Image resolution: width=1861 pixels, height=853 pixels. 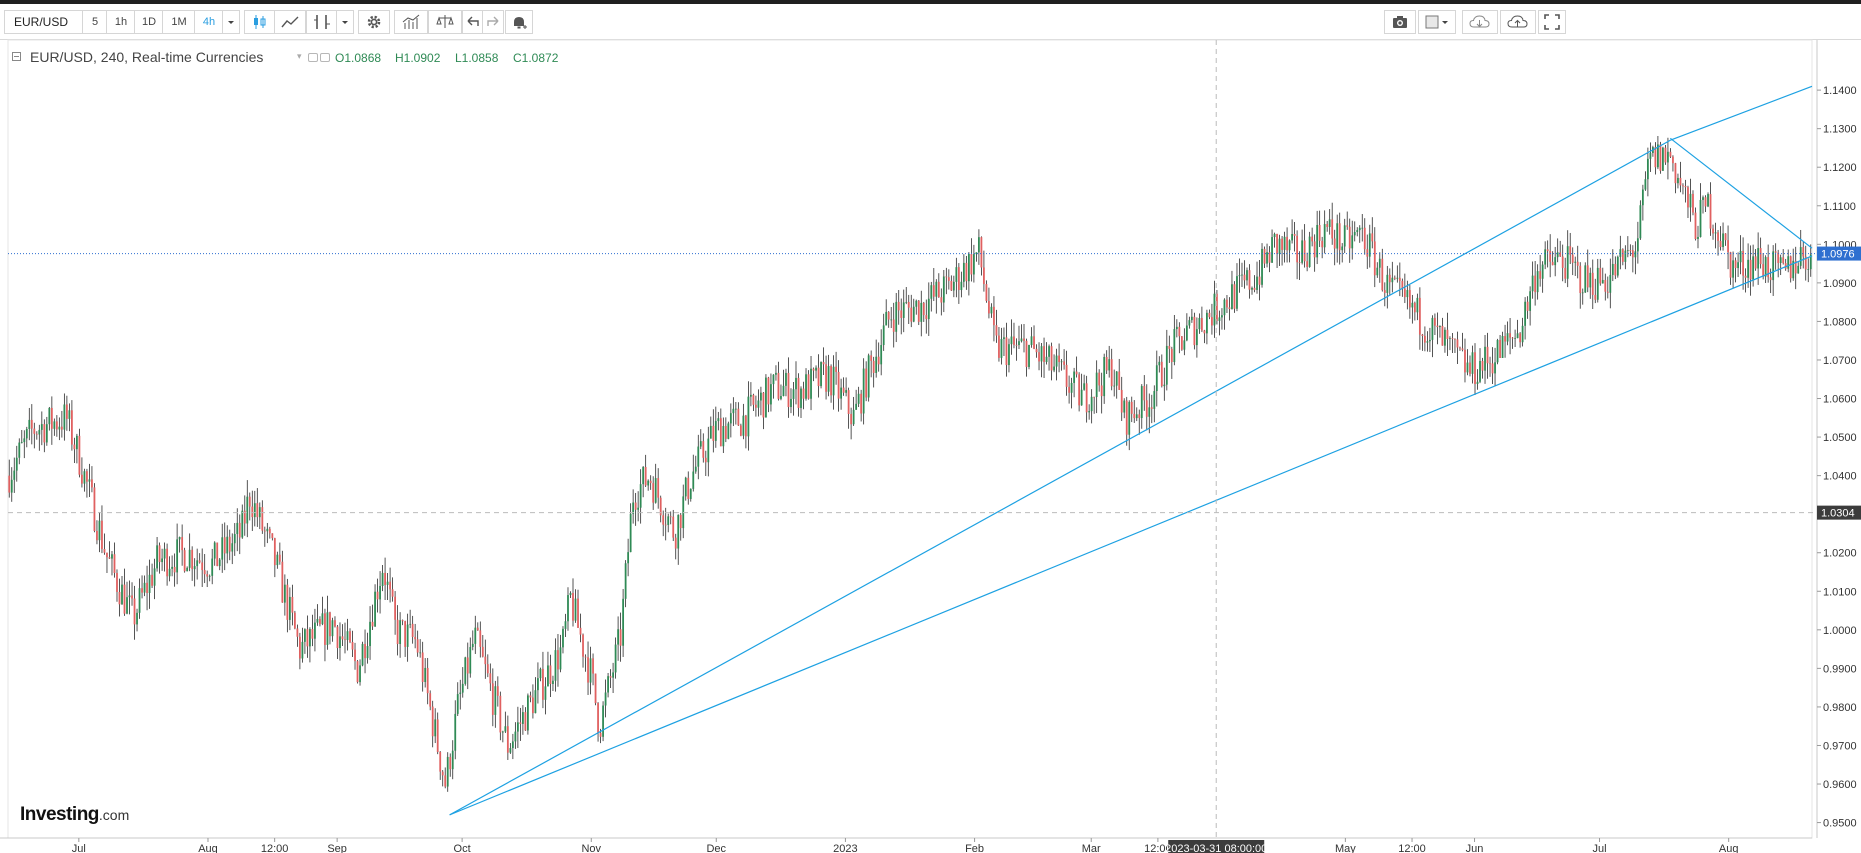 What do you see at coordinates (325, 57) in the screenshot?
I see `settings-small-icon` at bounding box center [325, 57].